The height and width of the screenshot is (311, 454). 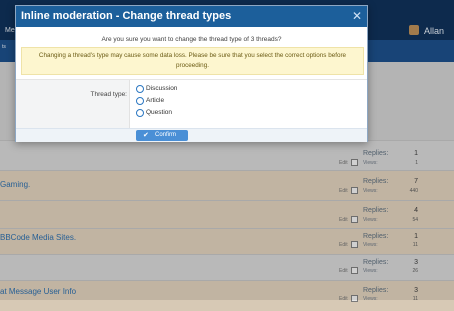 I want to click on close-icon: ✕, so click(x=357, y=16).